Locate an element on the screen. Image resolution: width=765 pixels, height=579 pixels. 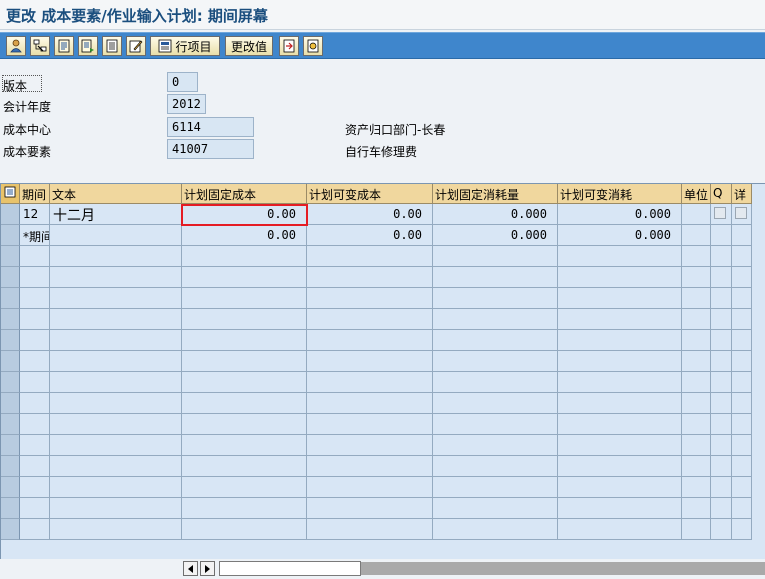
document-list-button is located at coordinates (112, 46).